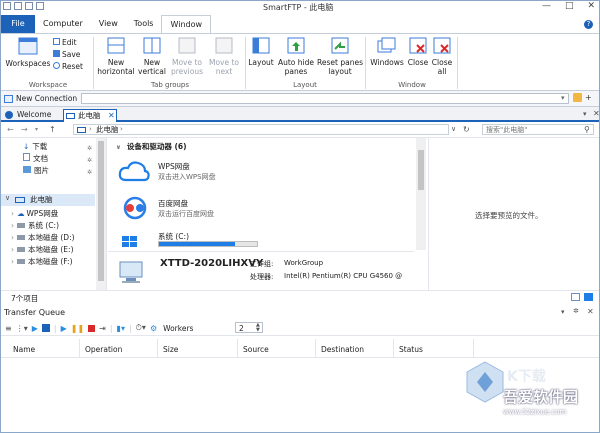 This screenshot has width=600, height=433. What do you see at coordinates (249, 327) in the screenshot?
I see `workers-stepper: 2 ▲ ▼` at bounding box center [249, 327].